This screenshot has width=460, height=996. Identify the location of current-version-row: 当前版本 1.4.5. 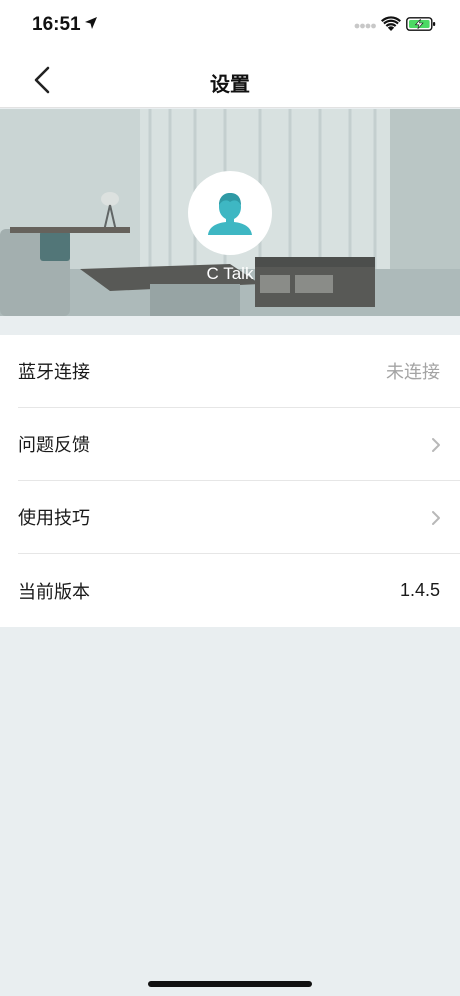
(239, 590).